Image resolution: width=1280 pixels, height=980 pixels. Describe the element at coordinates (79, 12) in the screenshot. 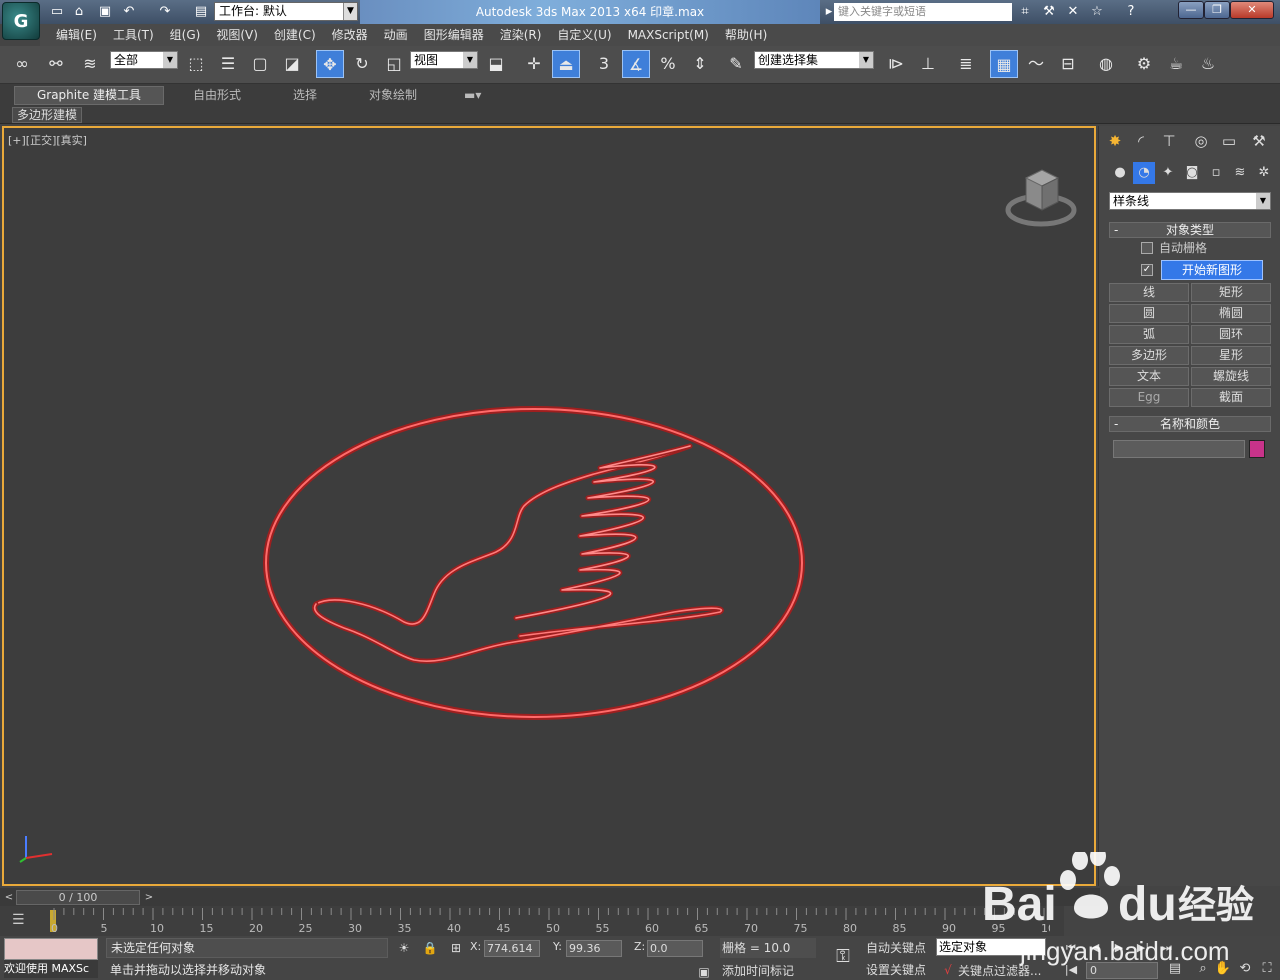

I see `open-file-icon: ⌂` at that location.